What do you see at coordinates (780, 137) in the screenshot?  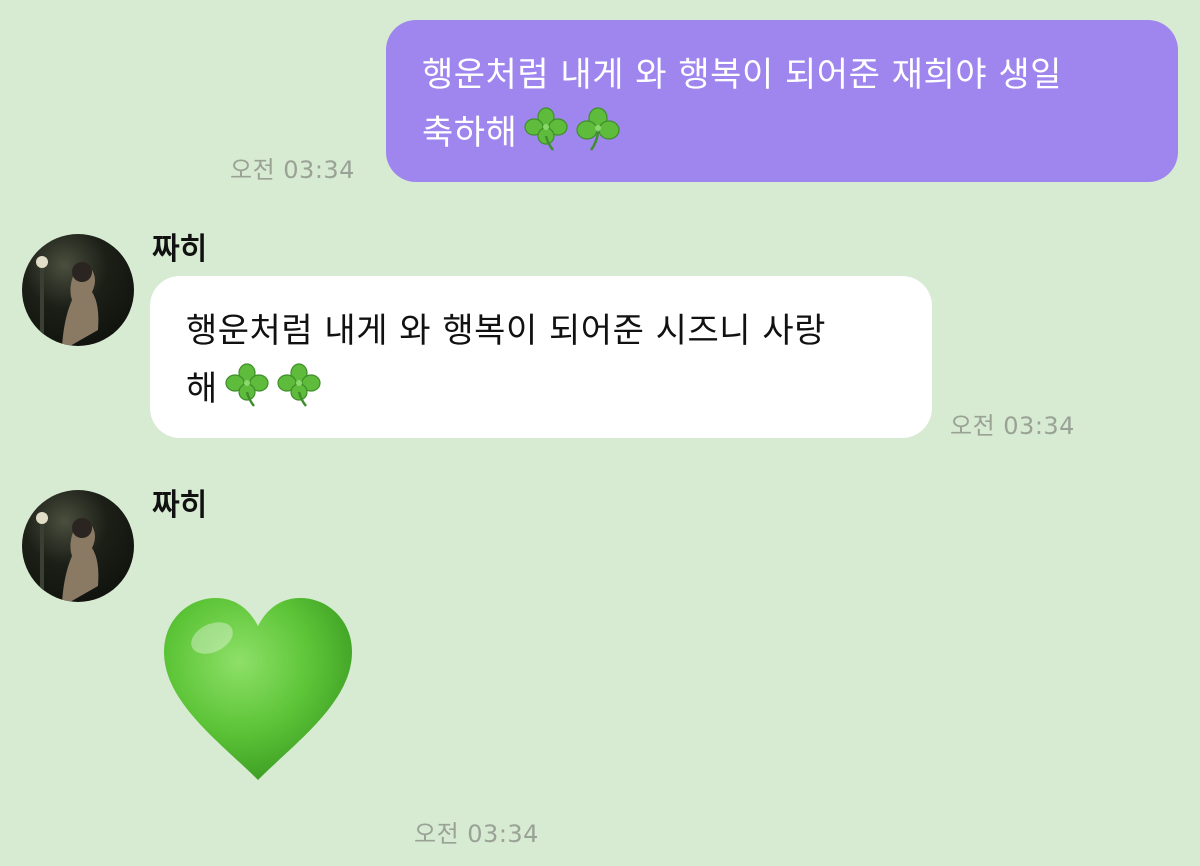 I see `message-text-line-2: 축하해` at bounding box center [780, 137].